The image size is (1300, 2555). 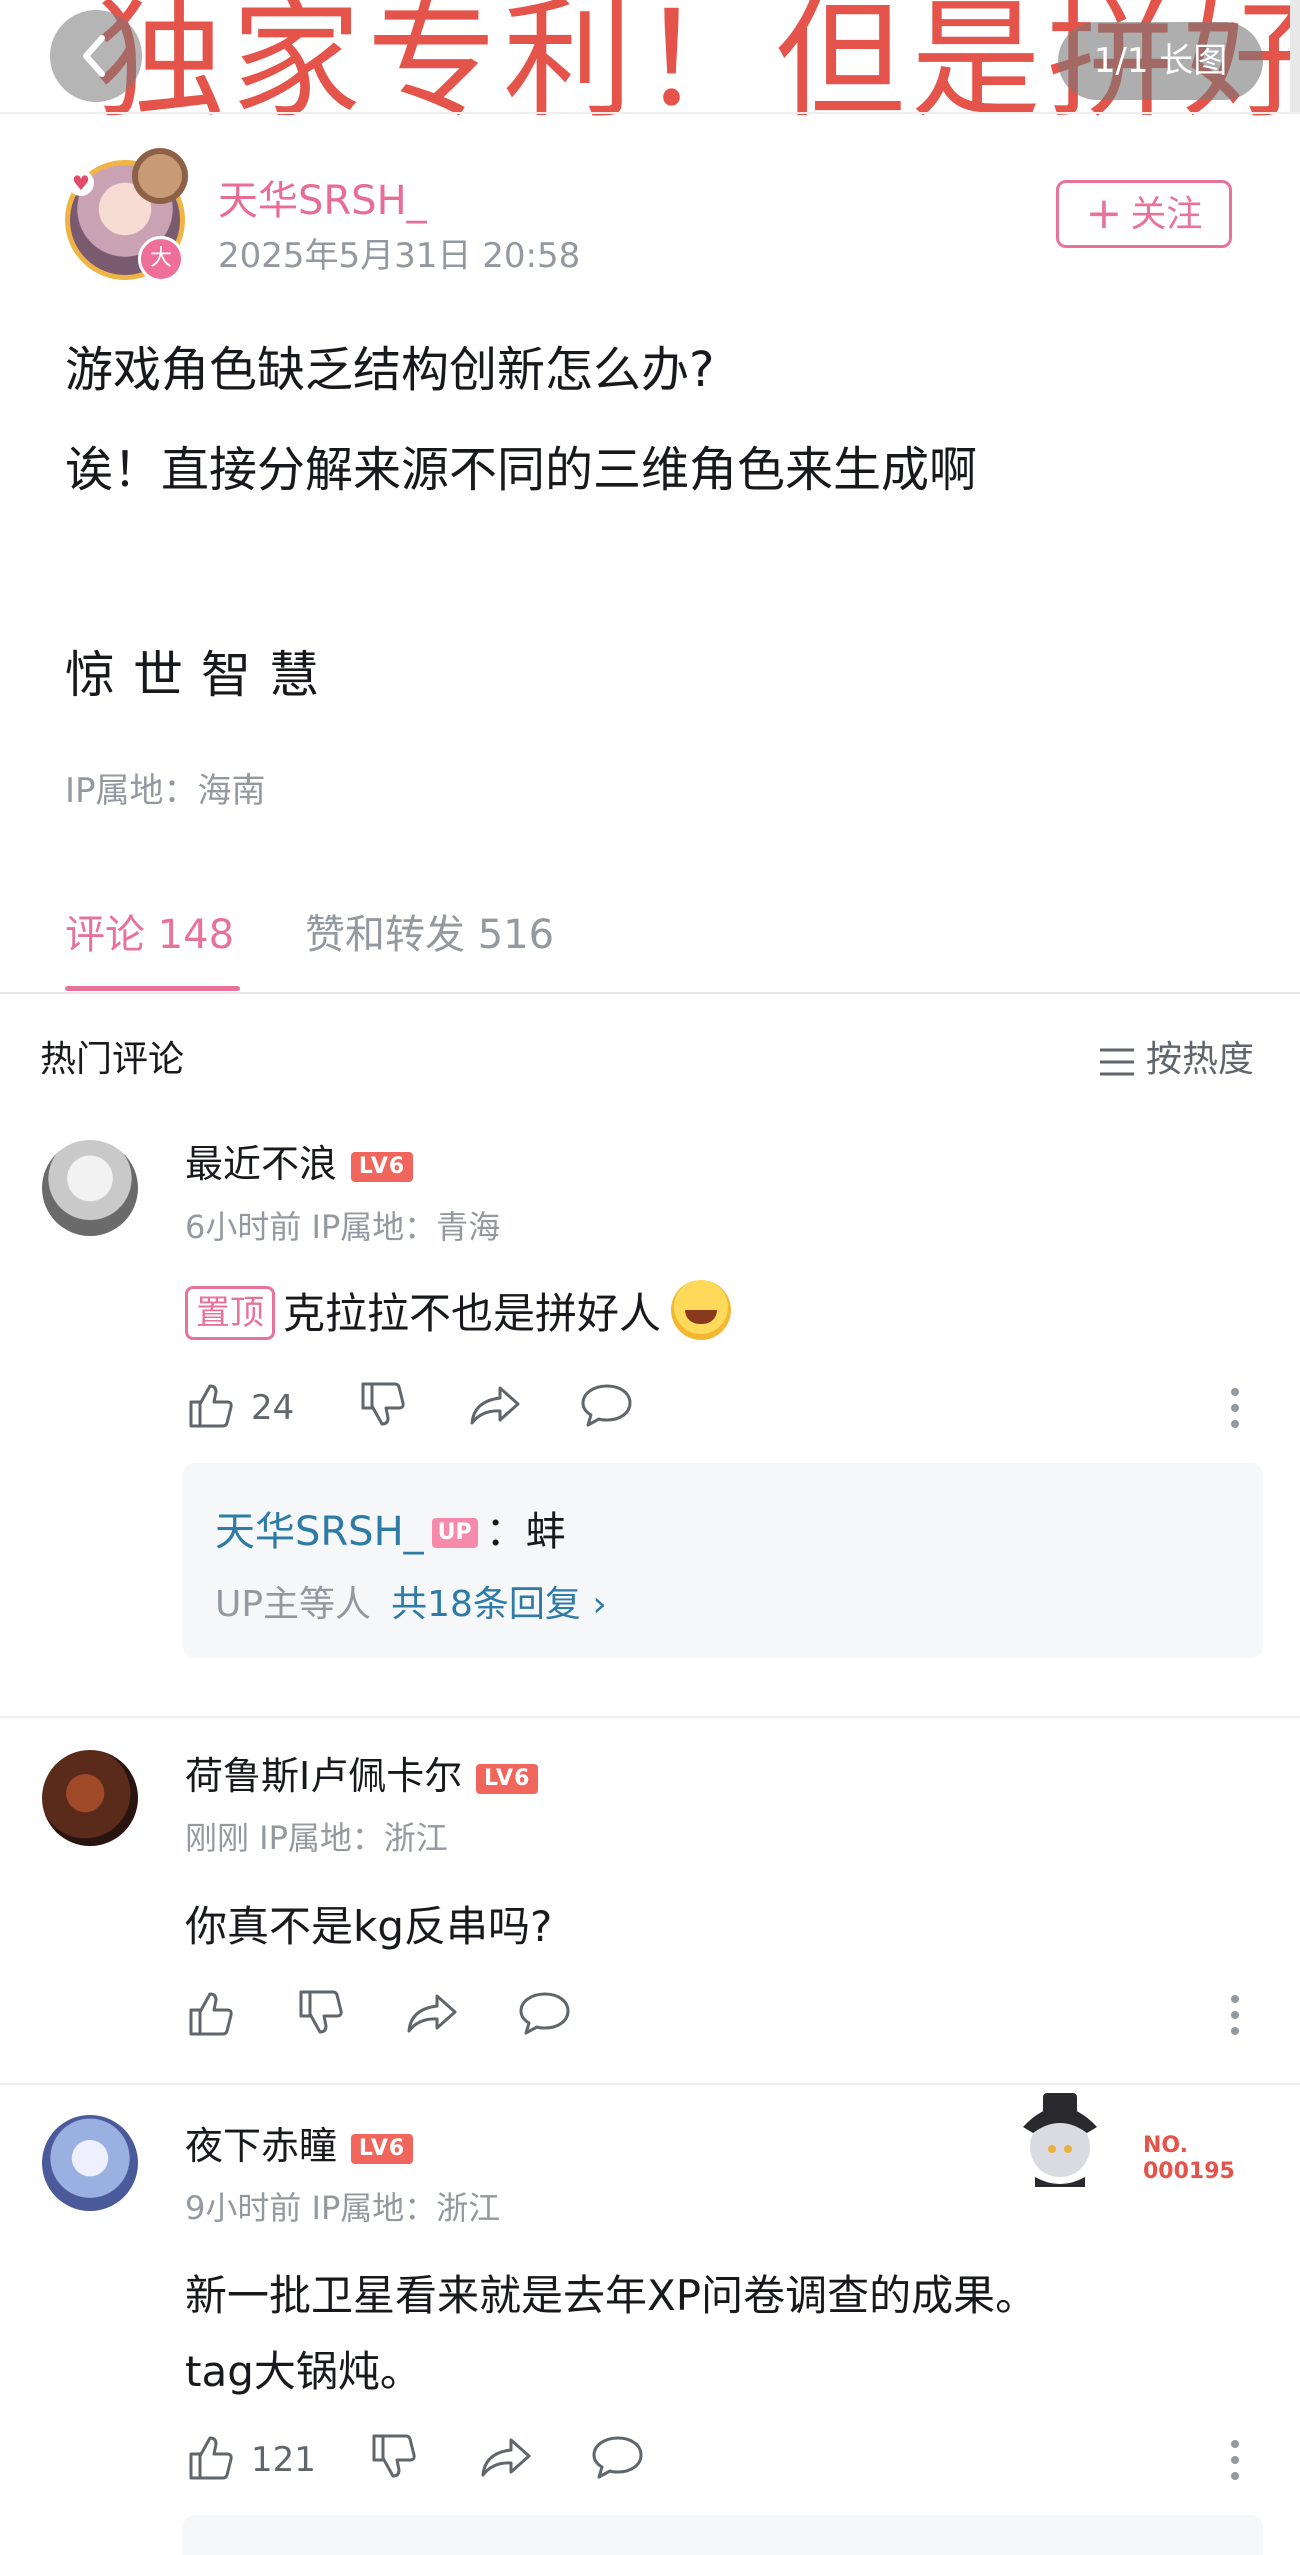 I want to click on reply-preview-line: 天华SRSH_ UP ：蚌, so click(x=390, y=1528).